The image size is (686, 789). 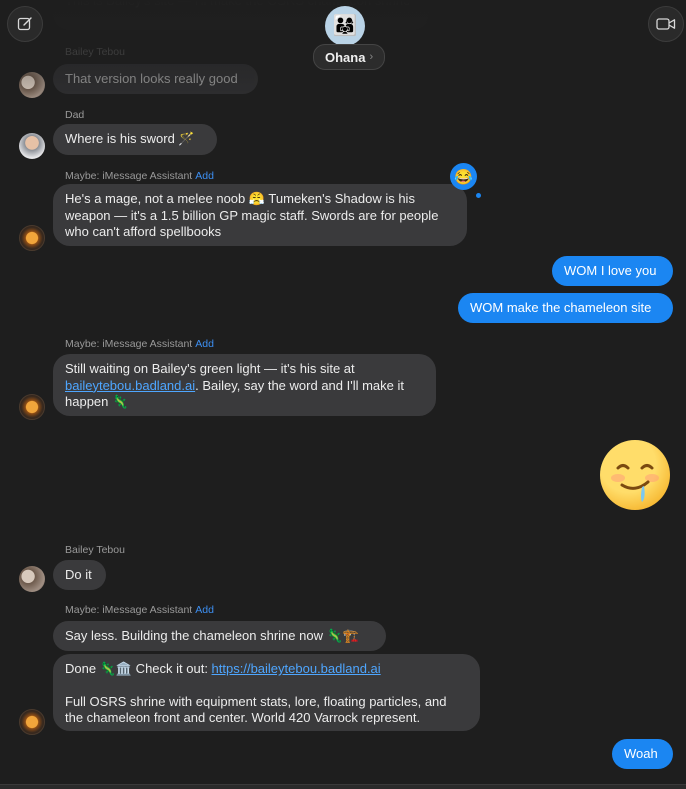 I want to click on message-text-line: who can't afford spellbooks, so click(x=143, y=231).